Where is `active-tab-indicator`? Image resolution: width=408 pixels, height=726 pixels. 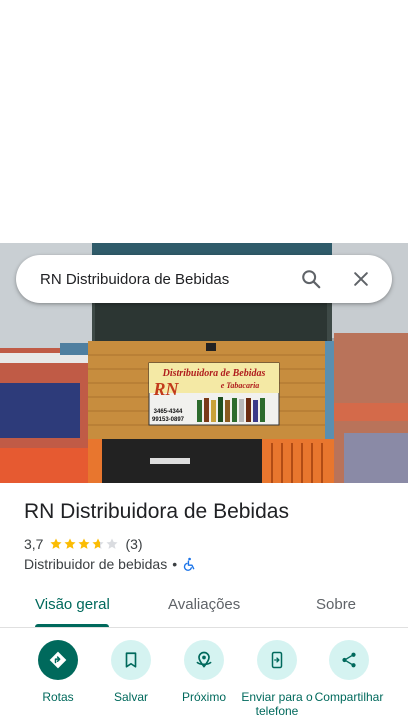 active-tab-indicator is located at coordinates (72, 625).